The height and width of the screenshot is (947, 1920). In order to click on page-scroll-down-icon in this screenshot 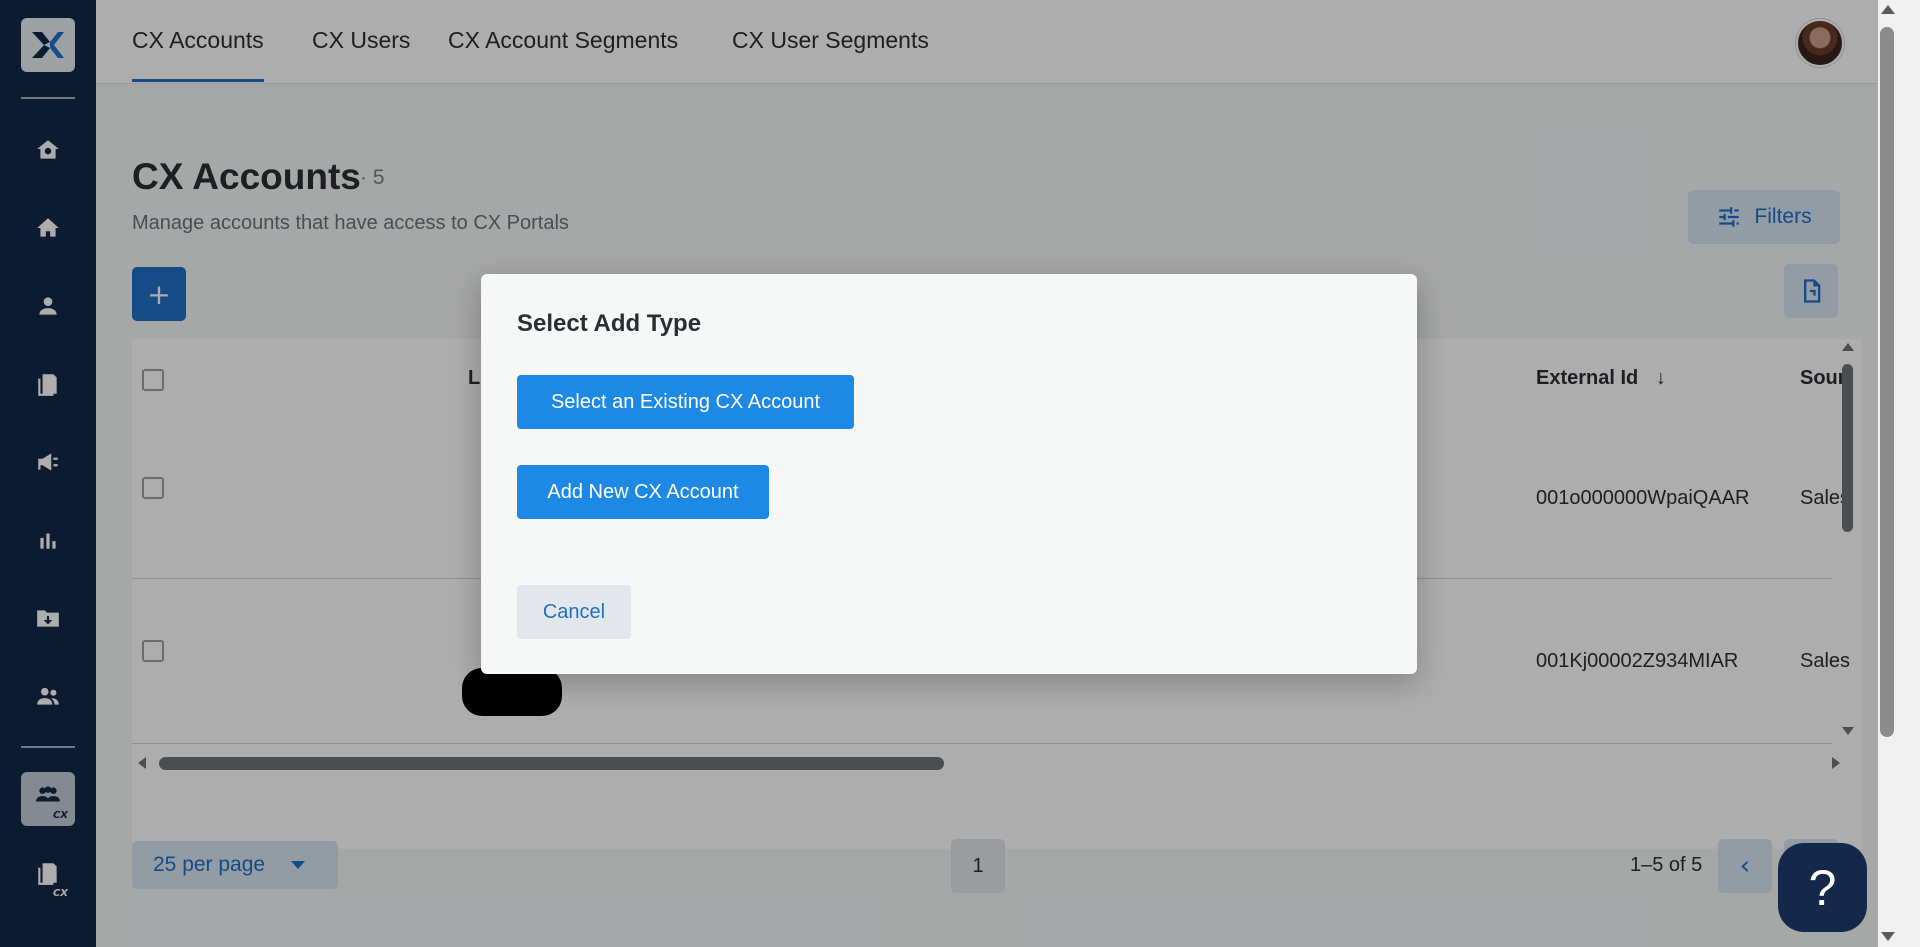, I will do `click(1888, 936)`.